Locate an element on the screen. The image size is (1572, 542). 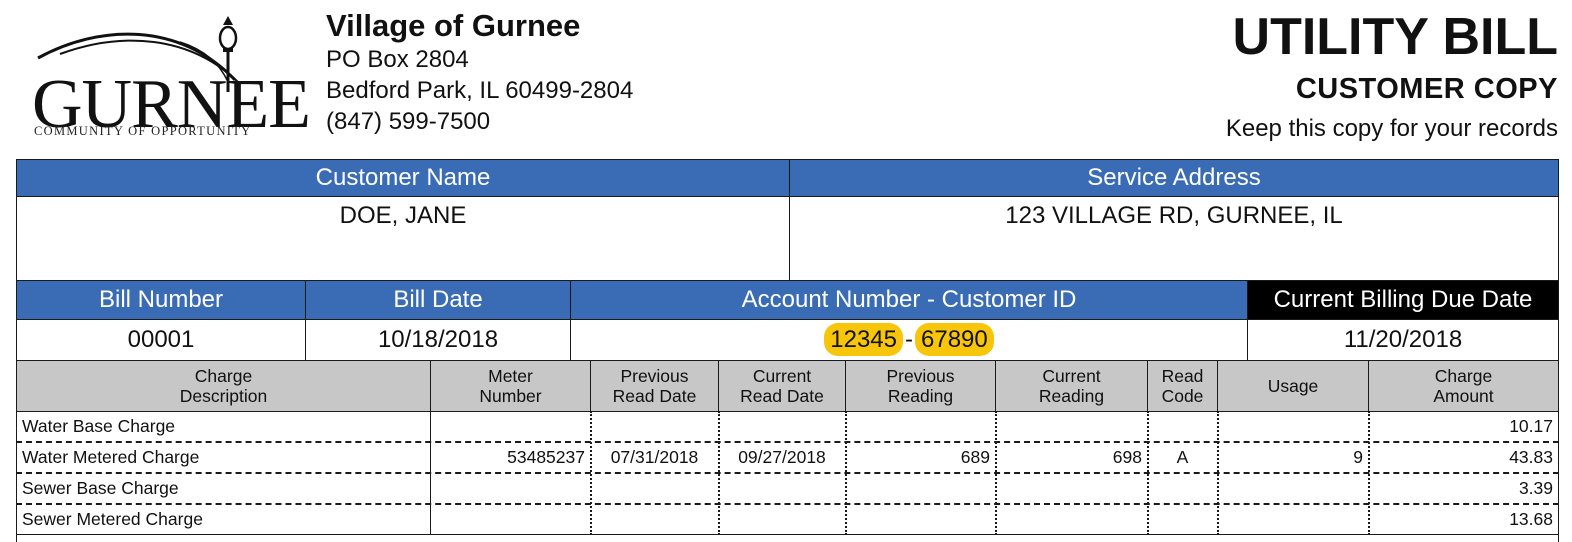
bill-date-value: 10/18/2018 is located at coordinates (438, 340).